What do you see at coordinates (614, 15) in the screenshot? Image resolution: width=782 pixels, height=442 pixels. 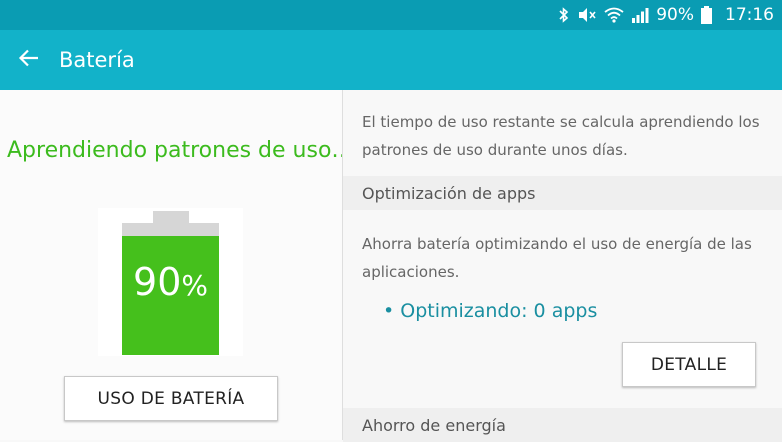 I see `wifi-icon` at bounding box center [614, 15].